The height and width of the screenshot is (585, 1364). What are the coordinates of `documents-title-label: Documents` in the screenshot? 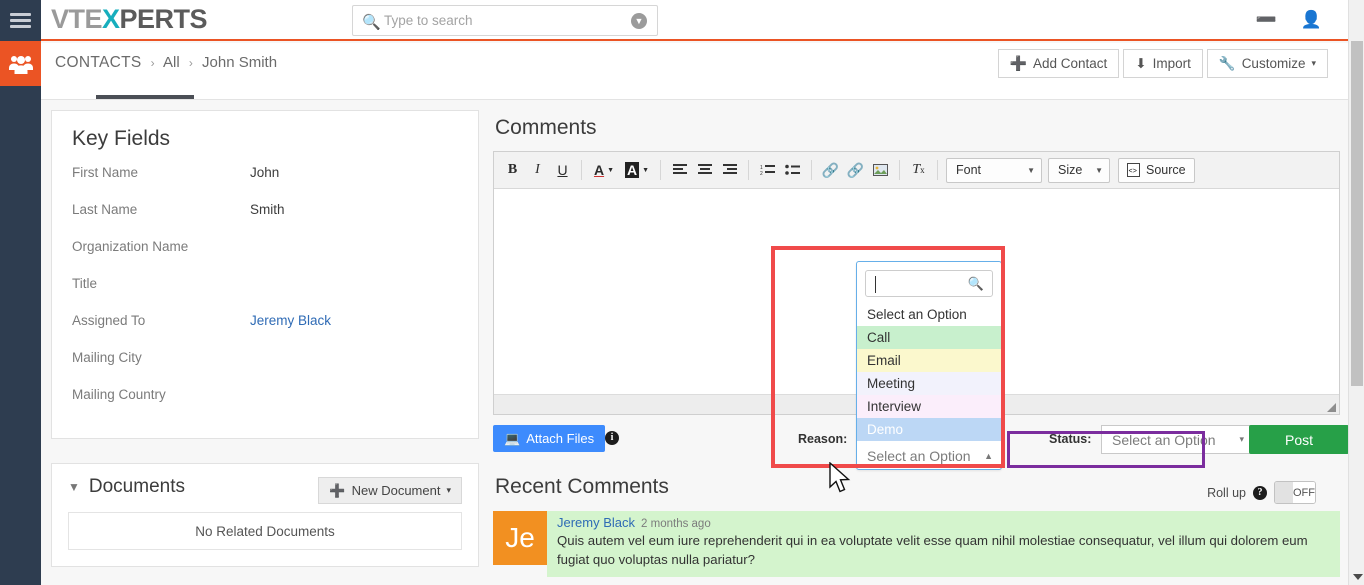 It's located at (136, 486).